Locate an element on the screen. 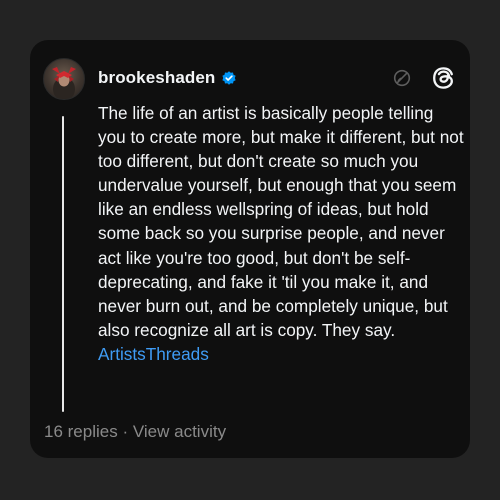  username-row: brookeshaden is located at coordinates (167, 78).